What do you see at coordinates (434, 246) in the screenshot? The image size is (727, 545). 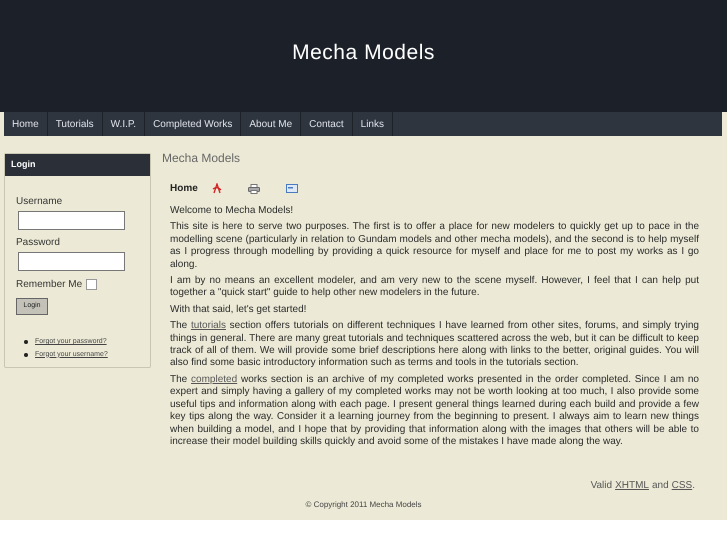 I see `paragraph: This site is here to serve two purposes. The first is to offer a place for new modelers to quickly get up to pace in the modelling scene (particularly in relation to Gundam models and other mecha models), and the second is to help myself as I progress through modelling by providing a quick resource for myself and place for me to post my works as I go along.` at bounding box center [434, 246].